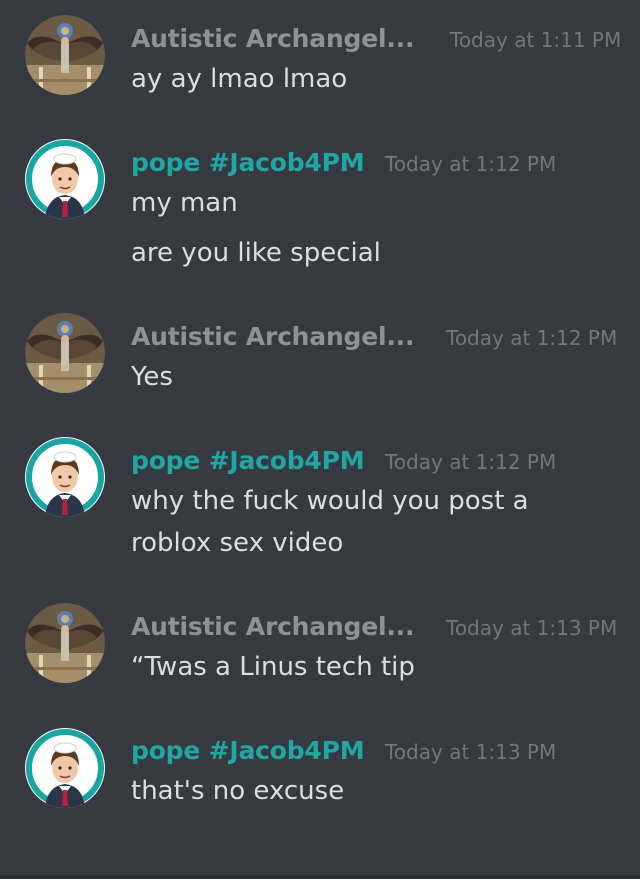 The width and height of the screenshot is (640, 879). Describe the element at coordinates (256, 253) in the screenshot. I see `message-text: are you like special` at that location.